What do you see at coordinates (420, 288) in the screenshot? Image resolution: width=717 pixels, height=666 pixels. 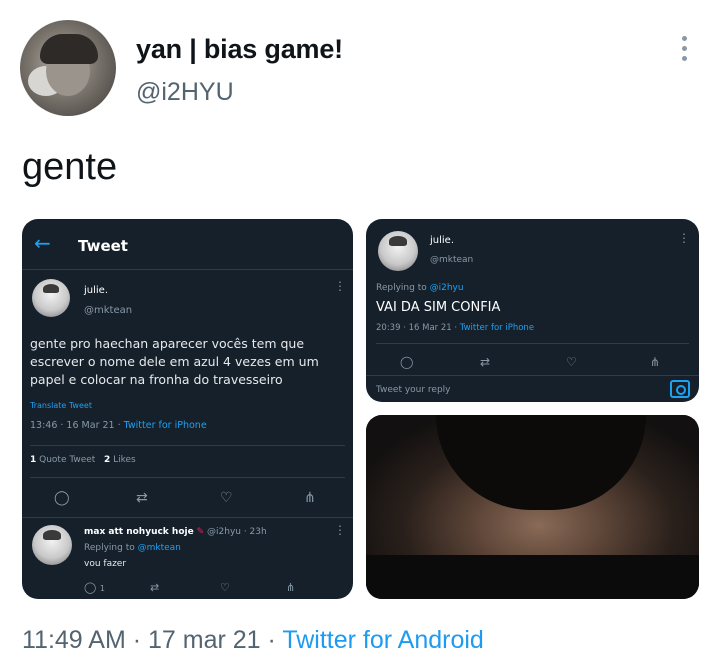 I see `embedded-2-replying-to: Replying to @i2hyu` at bounding box center [420, 288].